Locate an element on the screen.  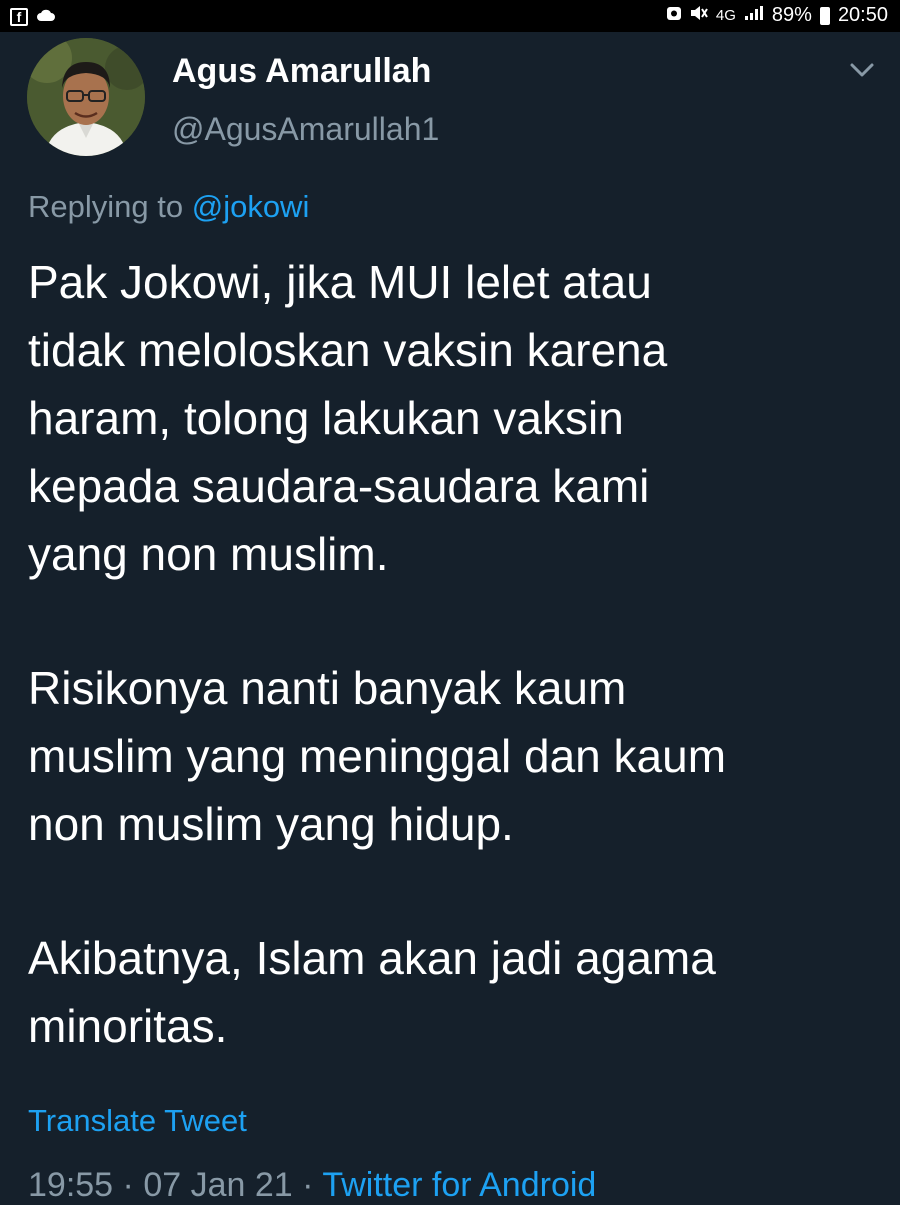
battery-level: 89% is located at coordinates (791, 15).